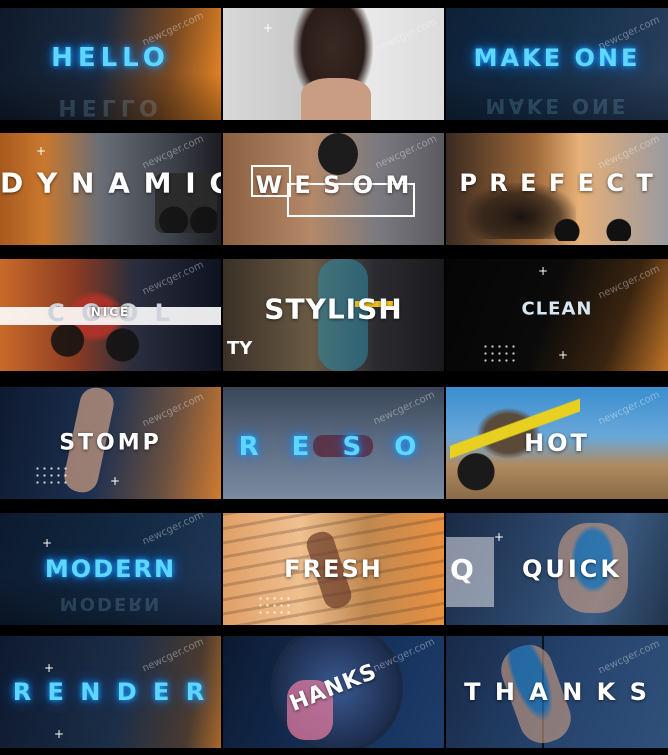 This screenshot has width=668, height=755. I want to click on tile-label: MODERN, so click(110, 569).